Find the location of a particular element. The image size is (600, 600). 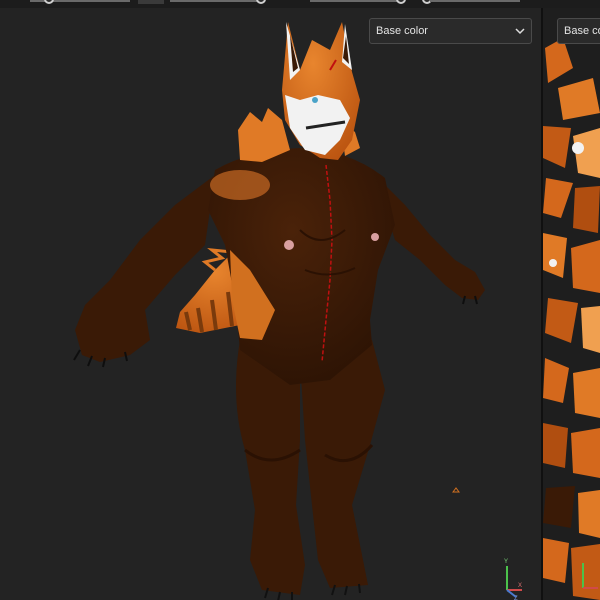

axis-y-label: Y is located at coordinates (506, 562).